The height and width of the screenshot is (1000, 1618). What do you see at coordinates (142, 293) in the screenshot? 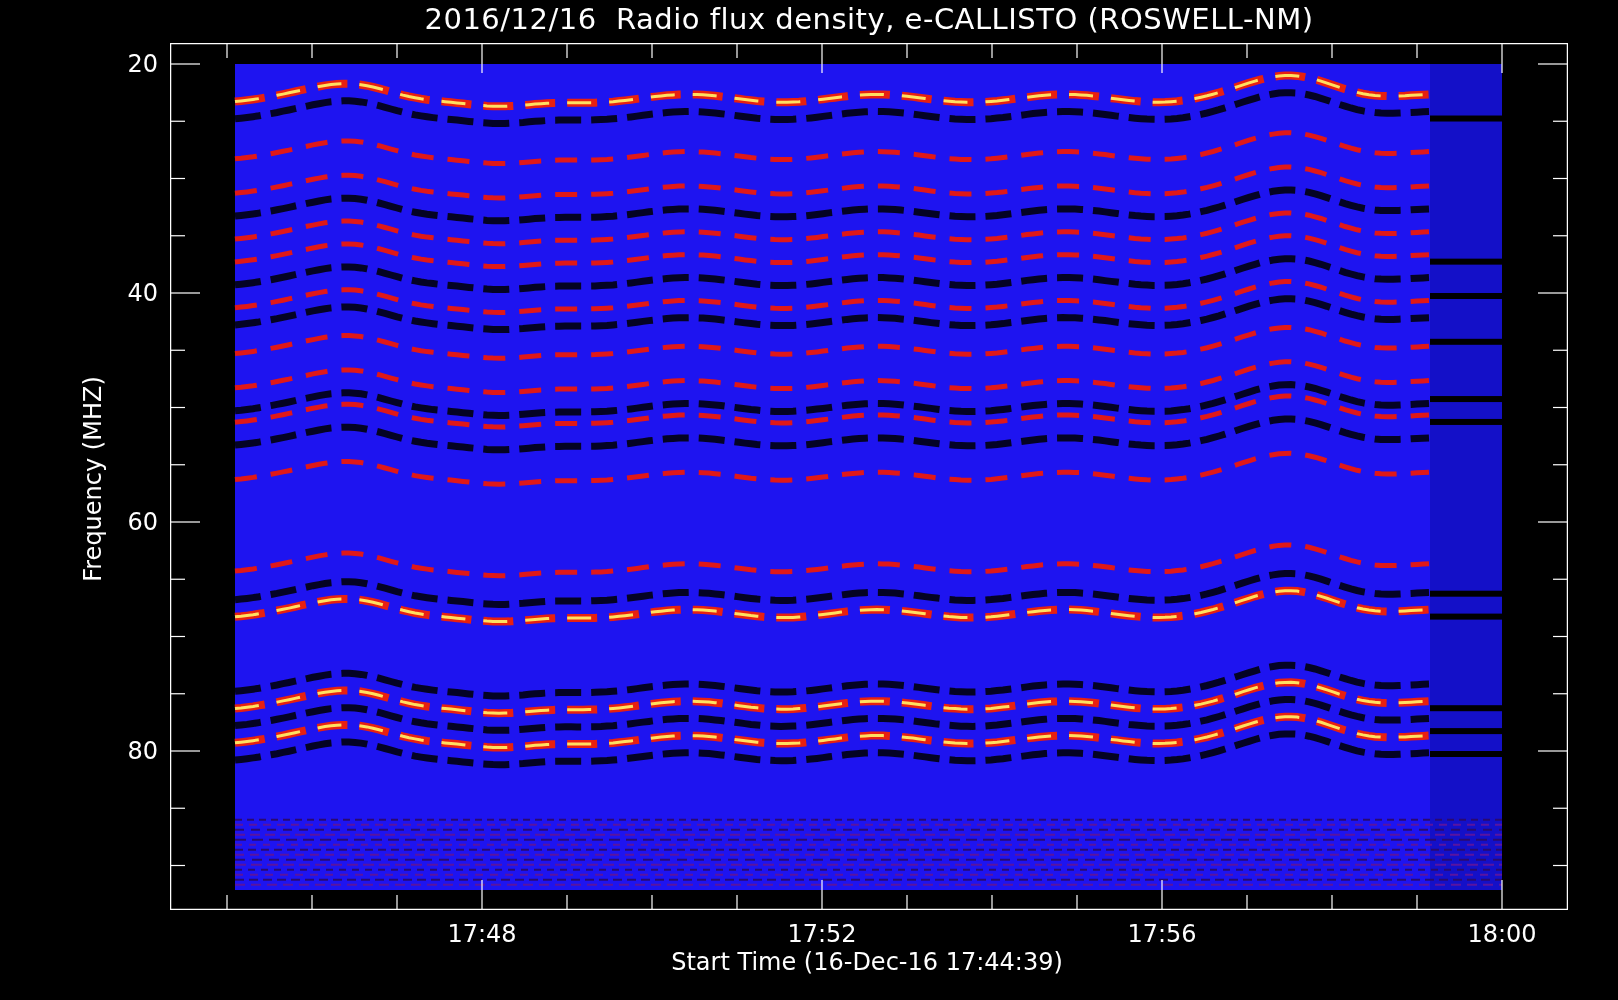
I see `y-tick-label: 40` at bounding box center [142, 293].